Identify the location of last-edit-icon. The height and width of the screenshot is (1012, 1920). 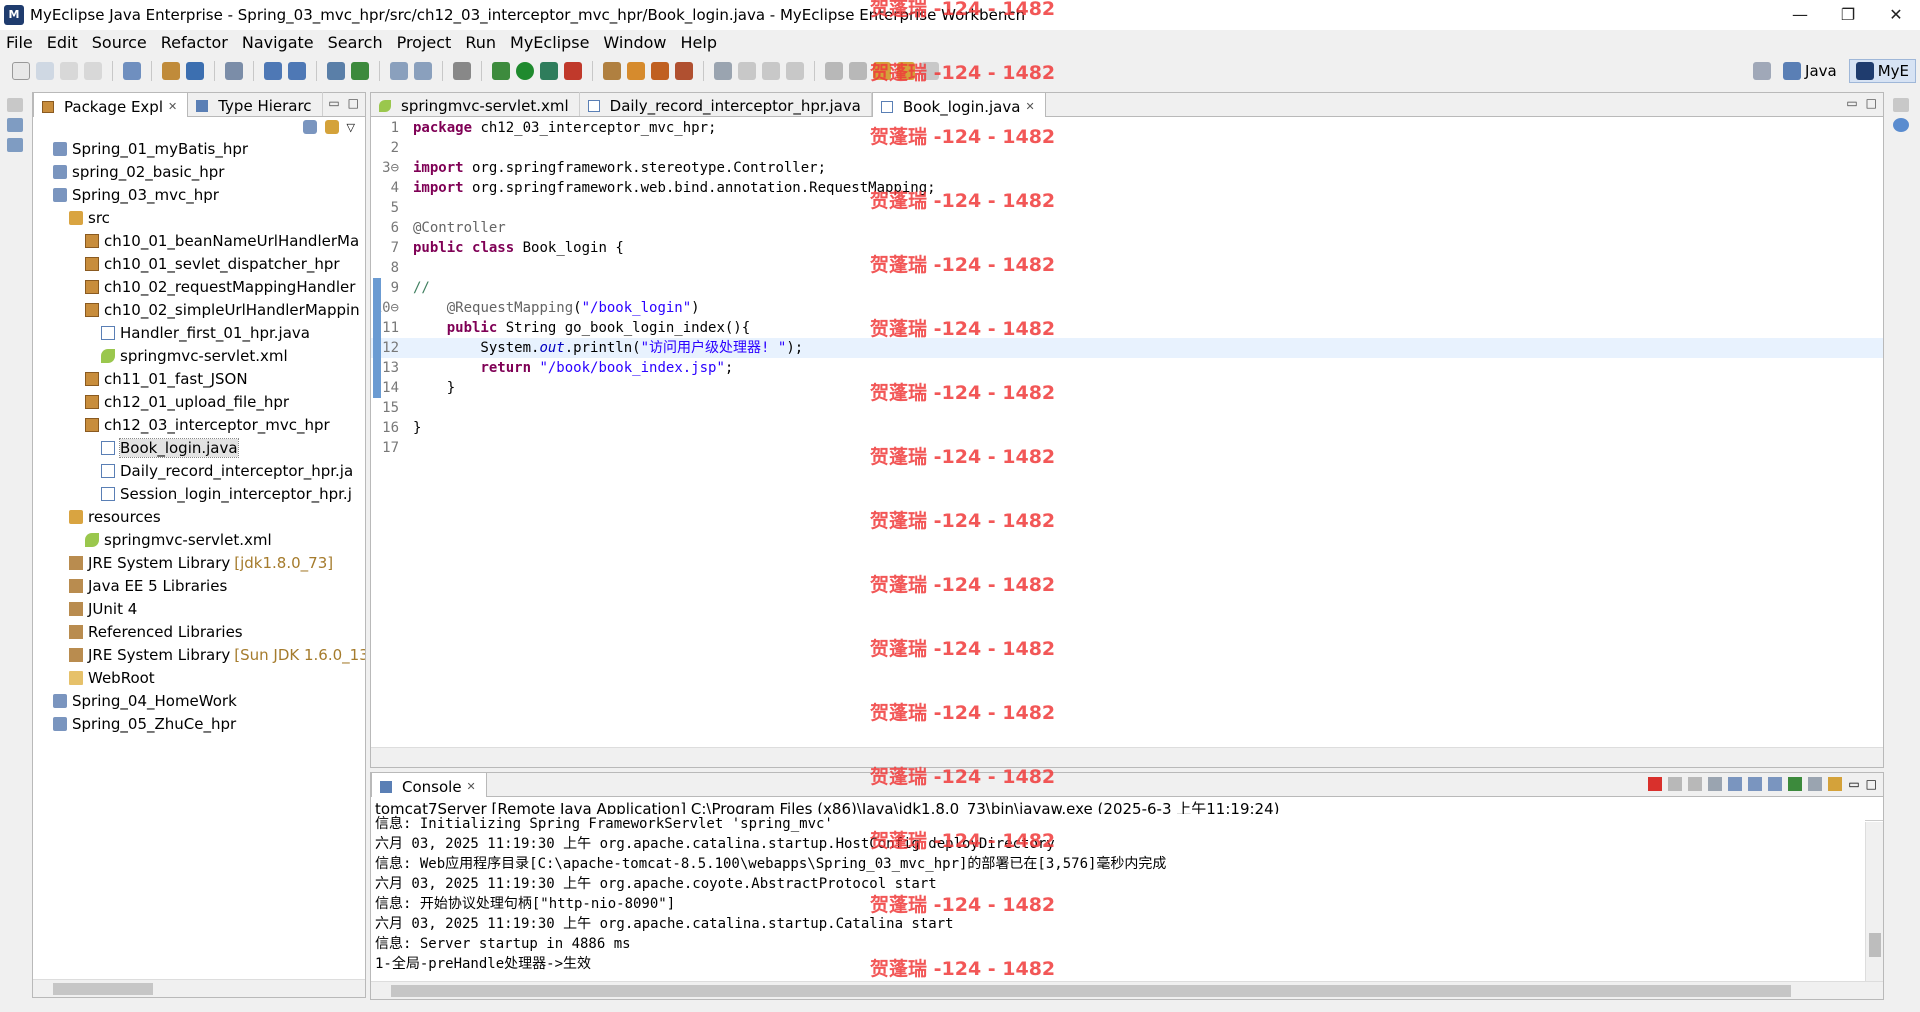
(882, 71).